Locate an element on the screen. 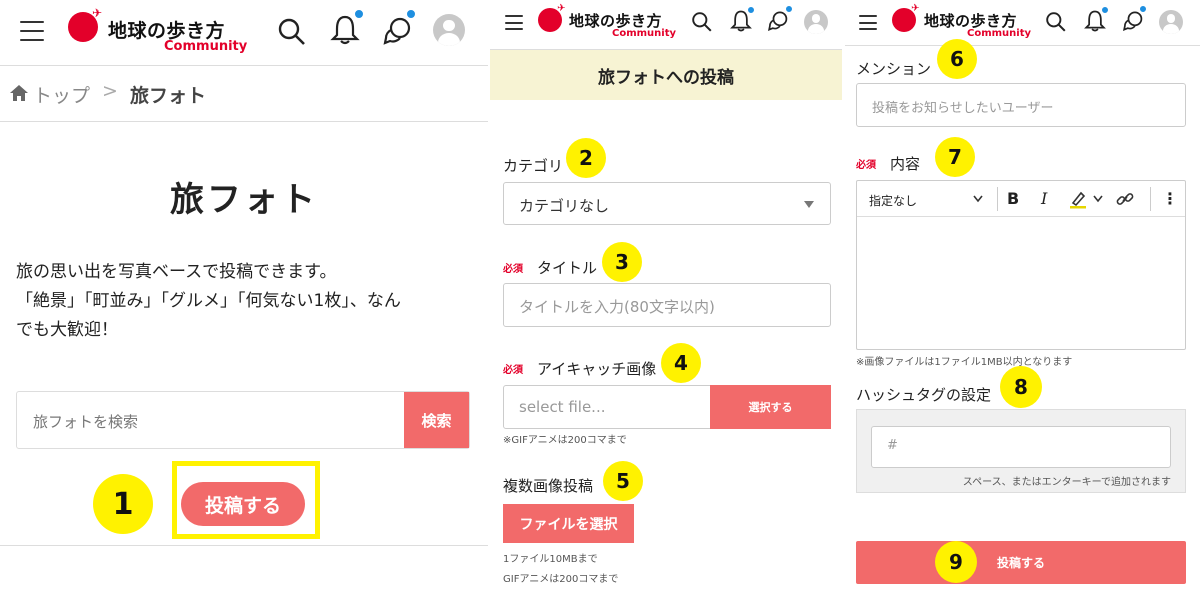  category-select: カテゴリなし is located at coordinates (667, 203).